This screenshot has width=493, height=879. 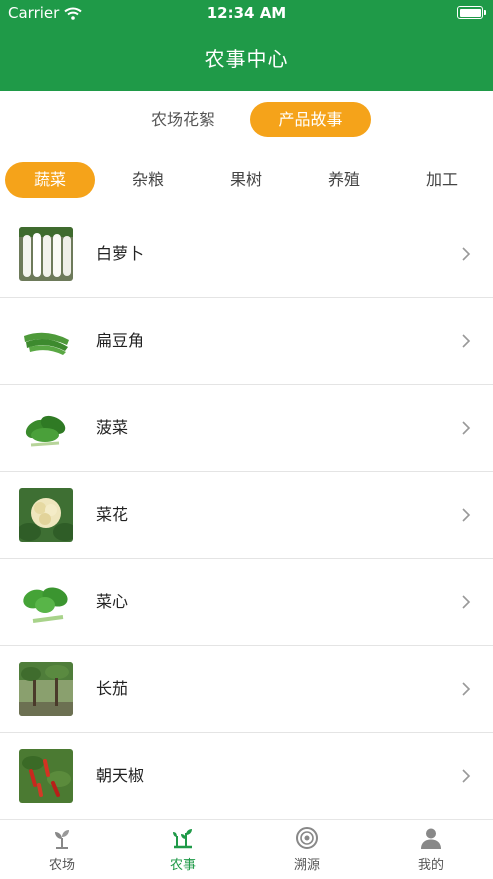 What do you see at coordinates (62, 851) in the screenshot?
I see `tab-farm: 农场` at bounding box center [62, 851].